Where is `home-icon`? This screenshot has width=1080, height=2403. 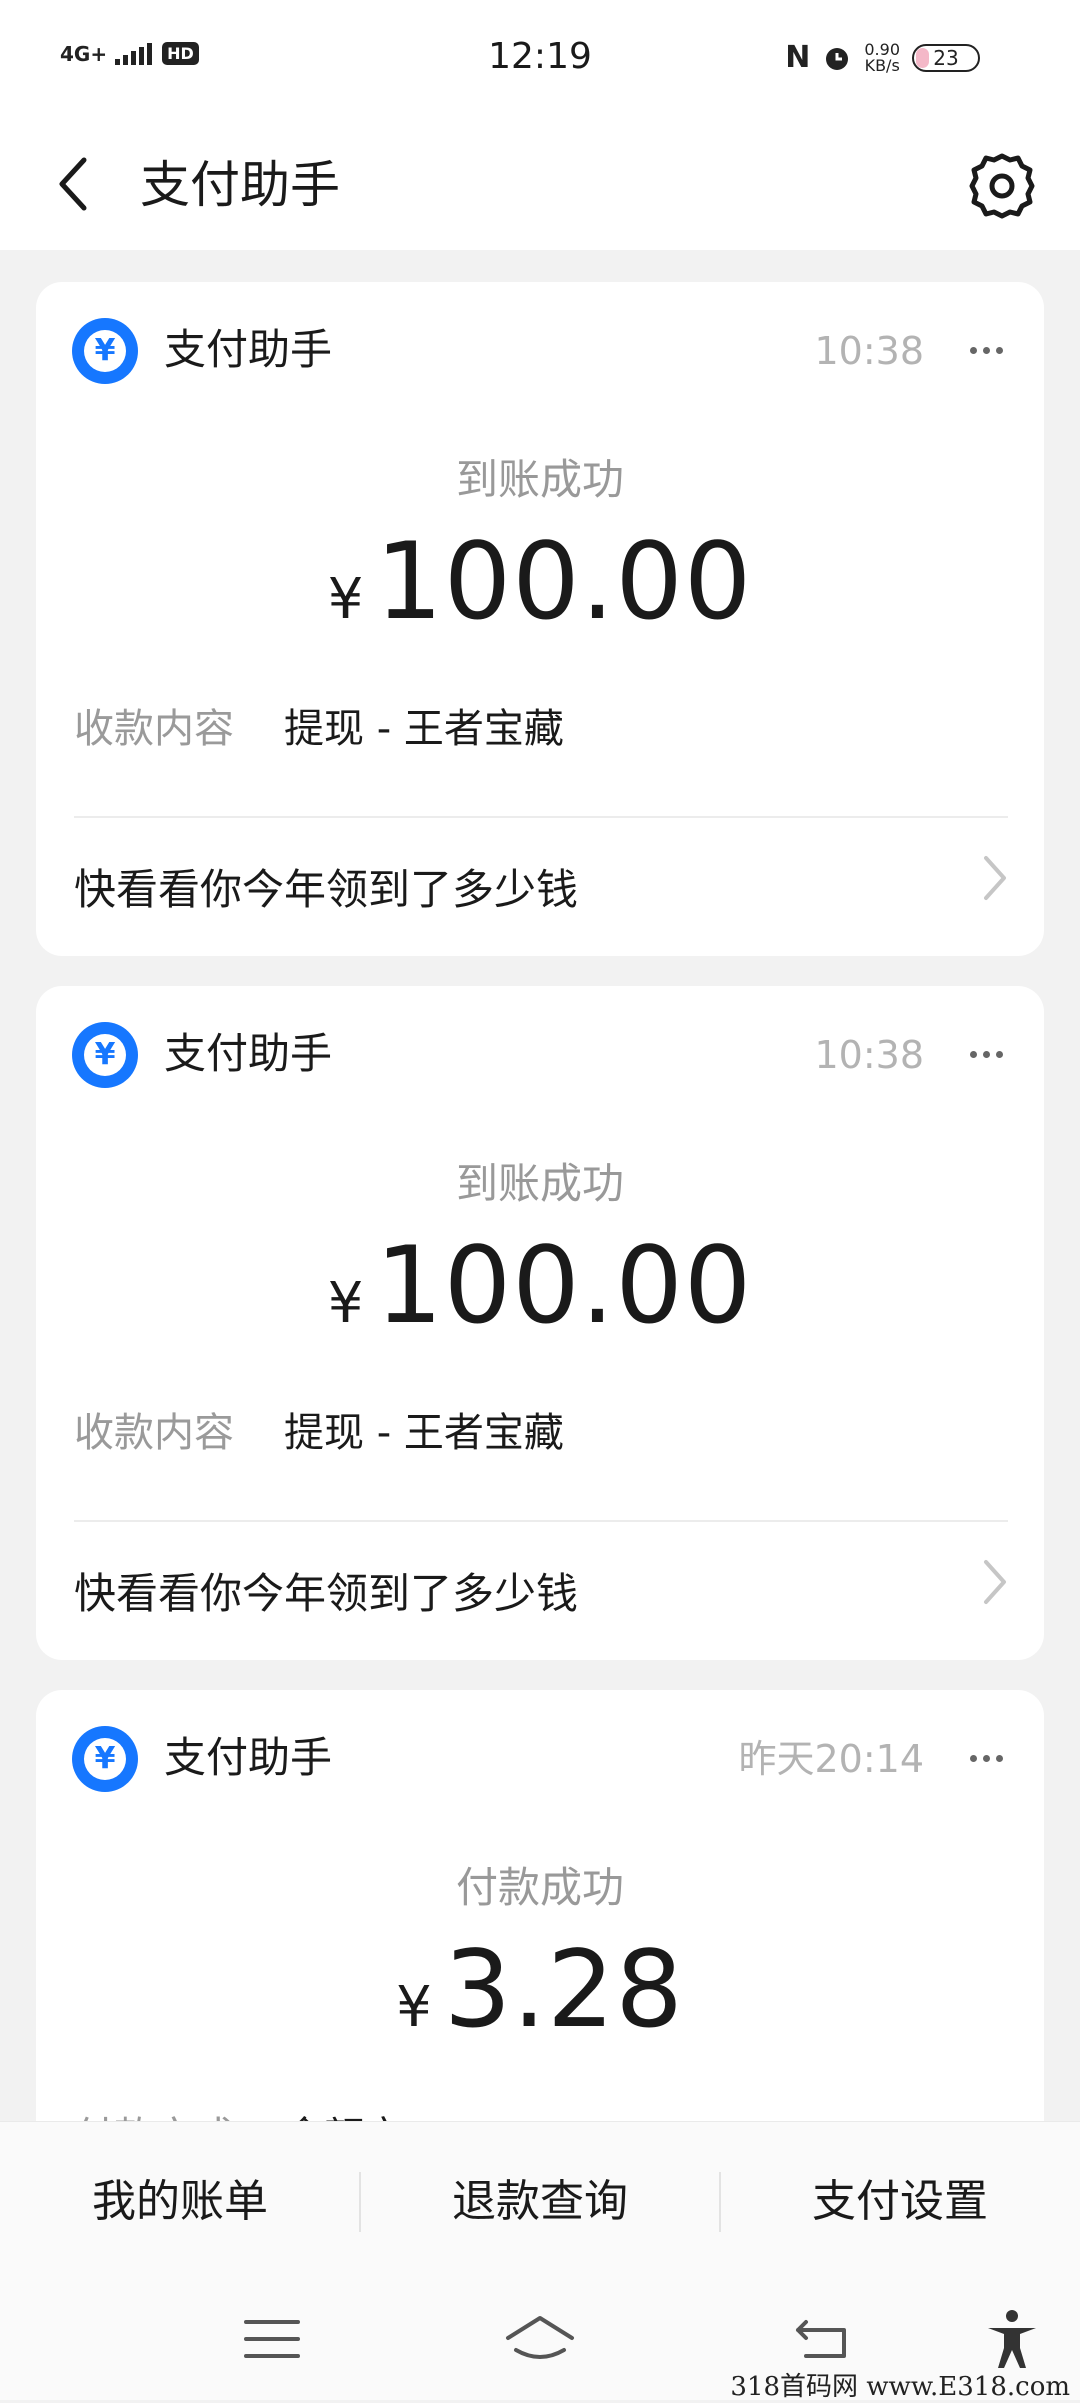 home-icon is located at coordinates (540, 2339).